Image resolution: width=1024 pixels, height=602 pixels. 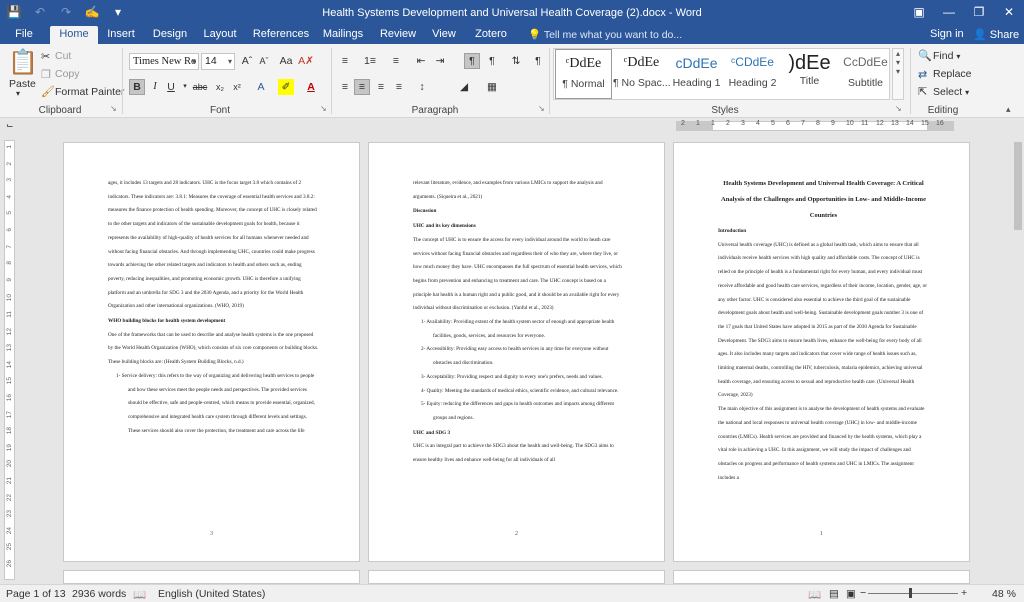 What do you see at coordinates (139, 594) in the screenshot?
I see `proofing-icon: 📖` at bounding box center [139, 594].